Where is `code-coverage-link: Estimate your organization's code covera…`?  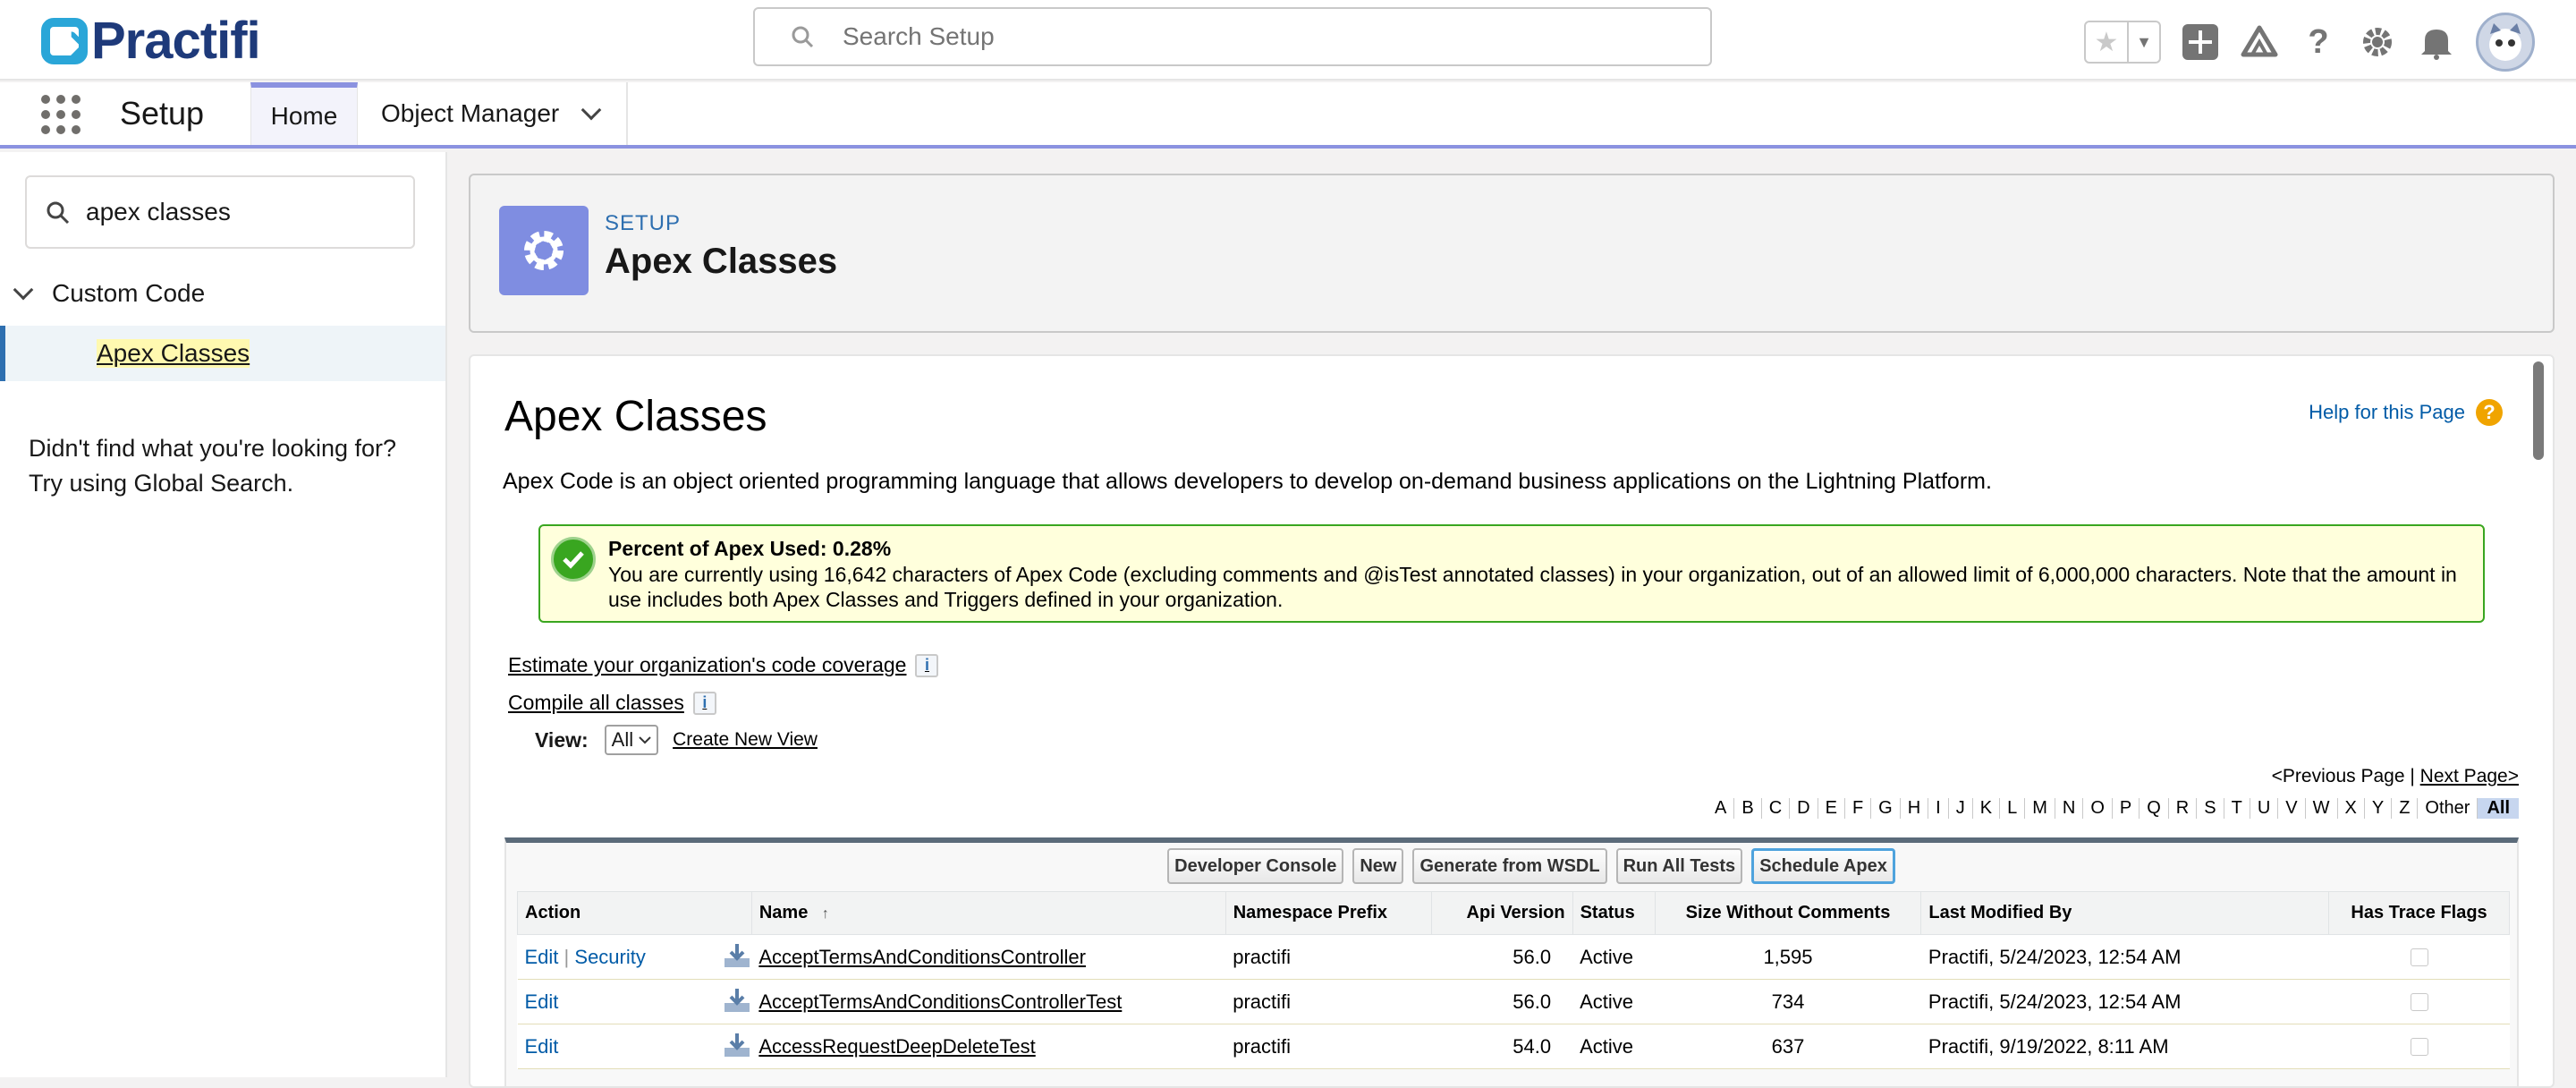
code-coverage-link: Estimate your organization's code covera… is located at coordinates (723, 665).